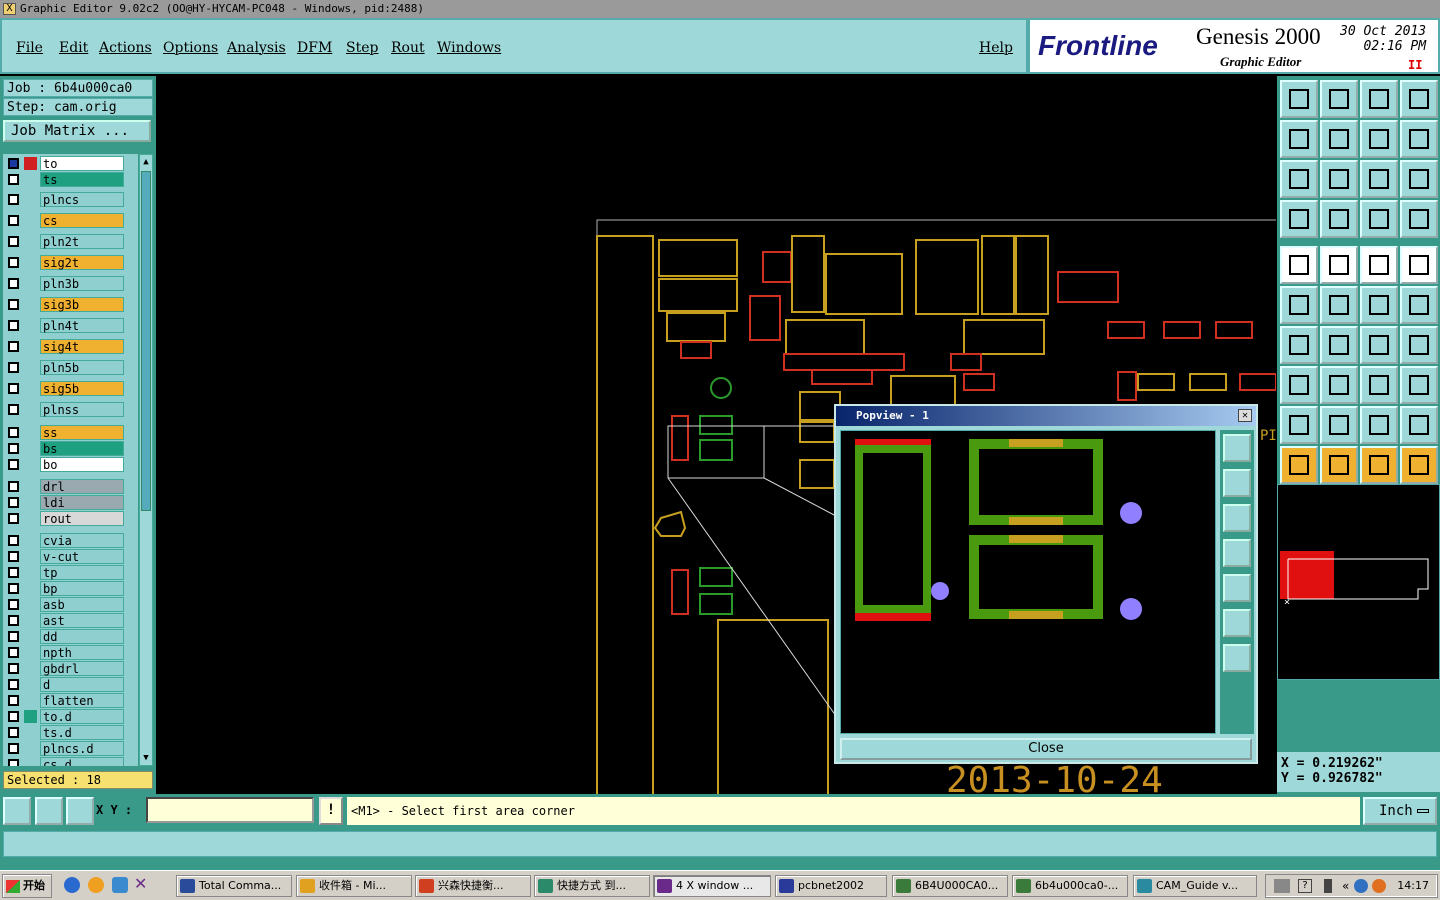  What do you see at coordinates (70, 486) in the screenshot?
I see `layer-row: drl` at bounding box center [70, 486].